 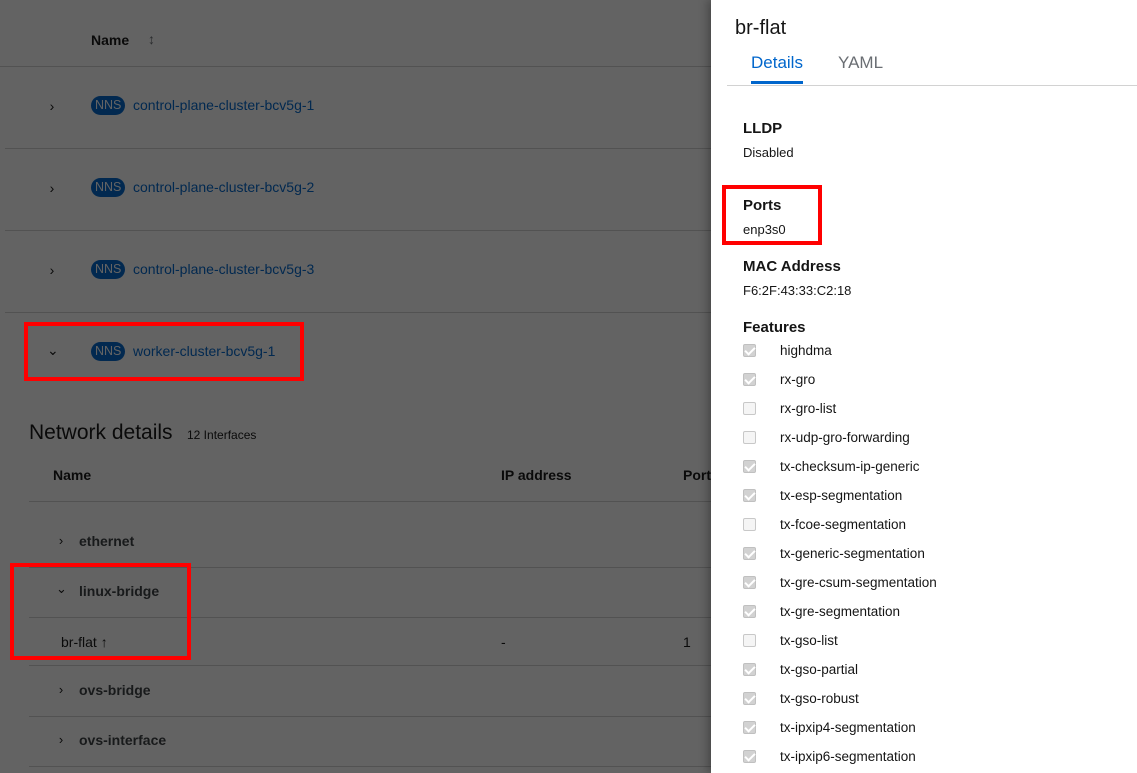 I want to click on feature-label: rx-gro-list, so click(x=808, y=408).